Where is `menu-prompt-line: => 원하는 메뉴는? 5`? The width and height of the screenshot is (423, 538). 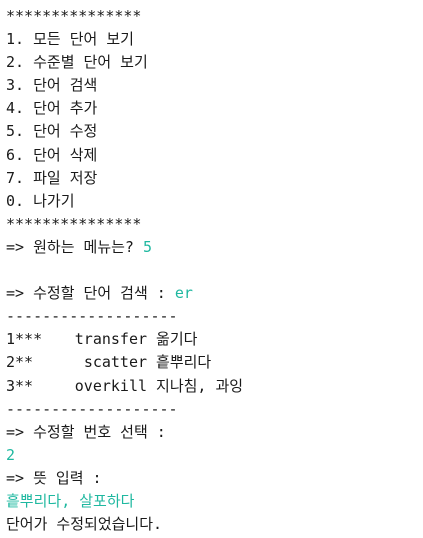
menu-prompt-line: => 원하는 메뉴는? 5 is located at coordinates (124, 247).